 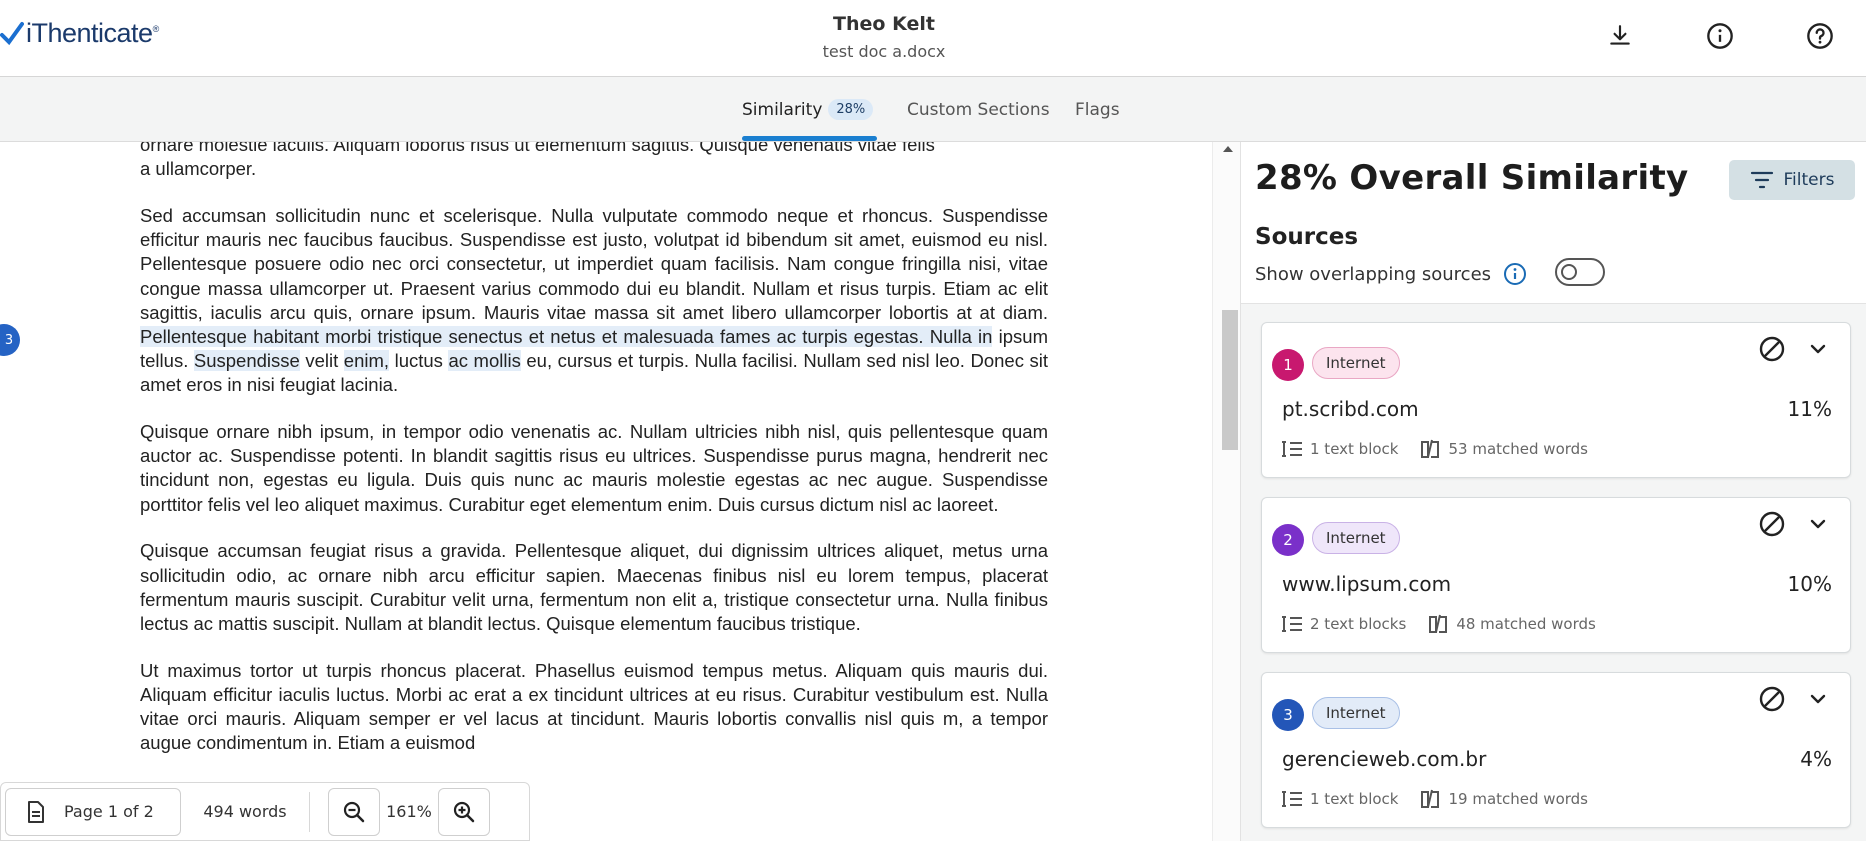 What do you see at coordinates (1816, 759) in the screenshot?
I see `source-percentage: 4%` at bounding box center [1816, 759].